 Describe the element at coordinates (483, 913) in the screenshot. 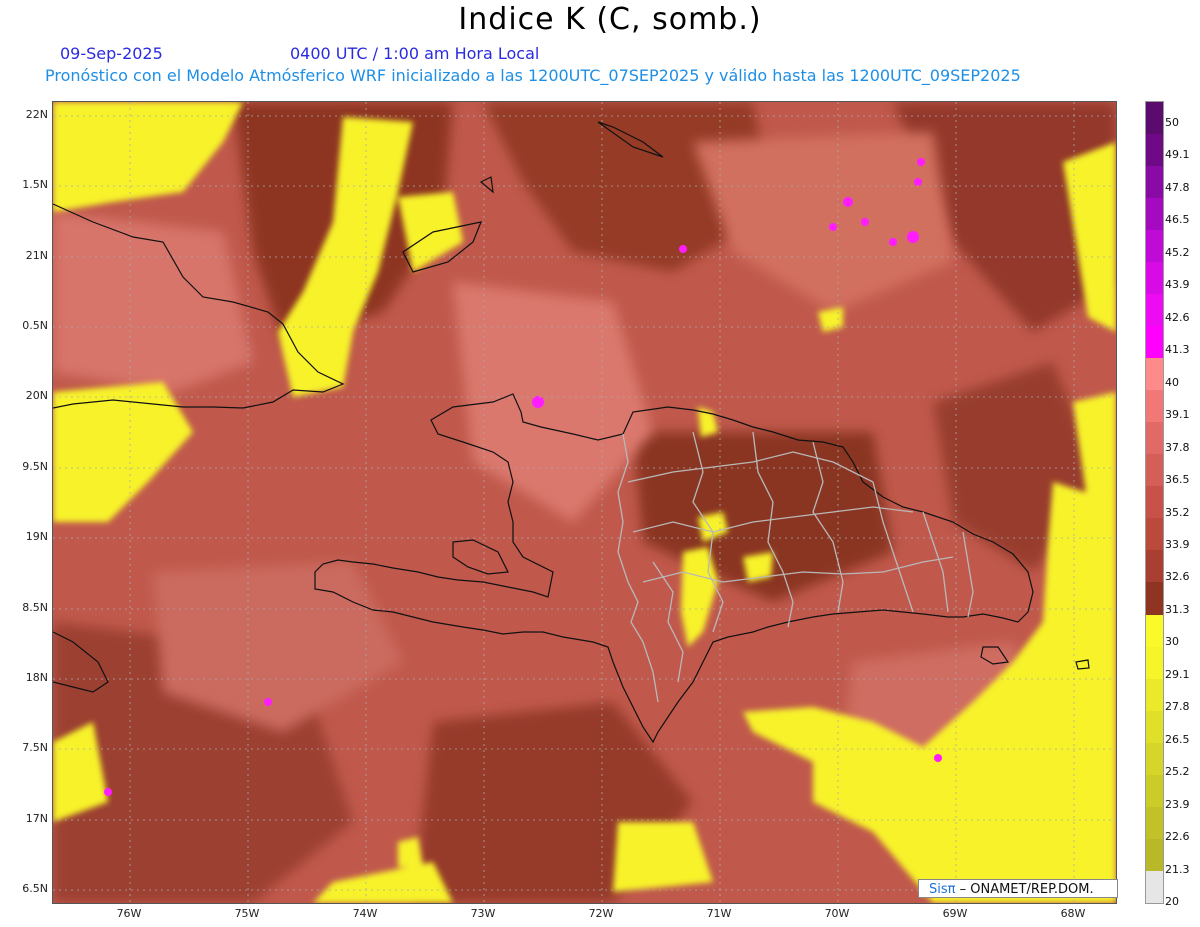

I see `lon-label: 73W` at that location.